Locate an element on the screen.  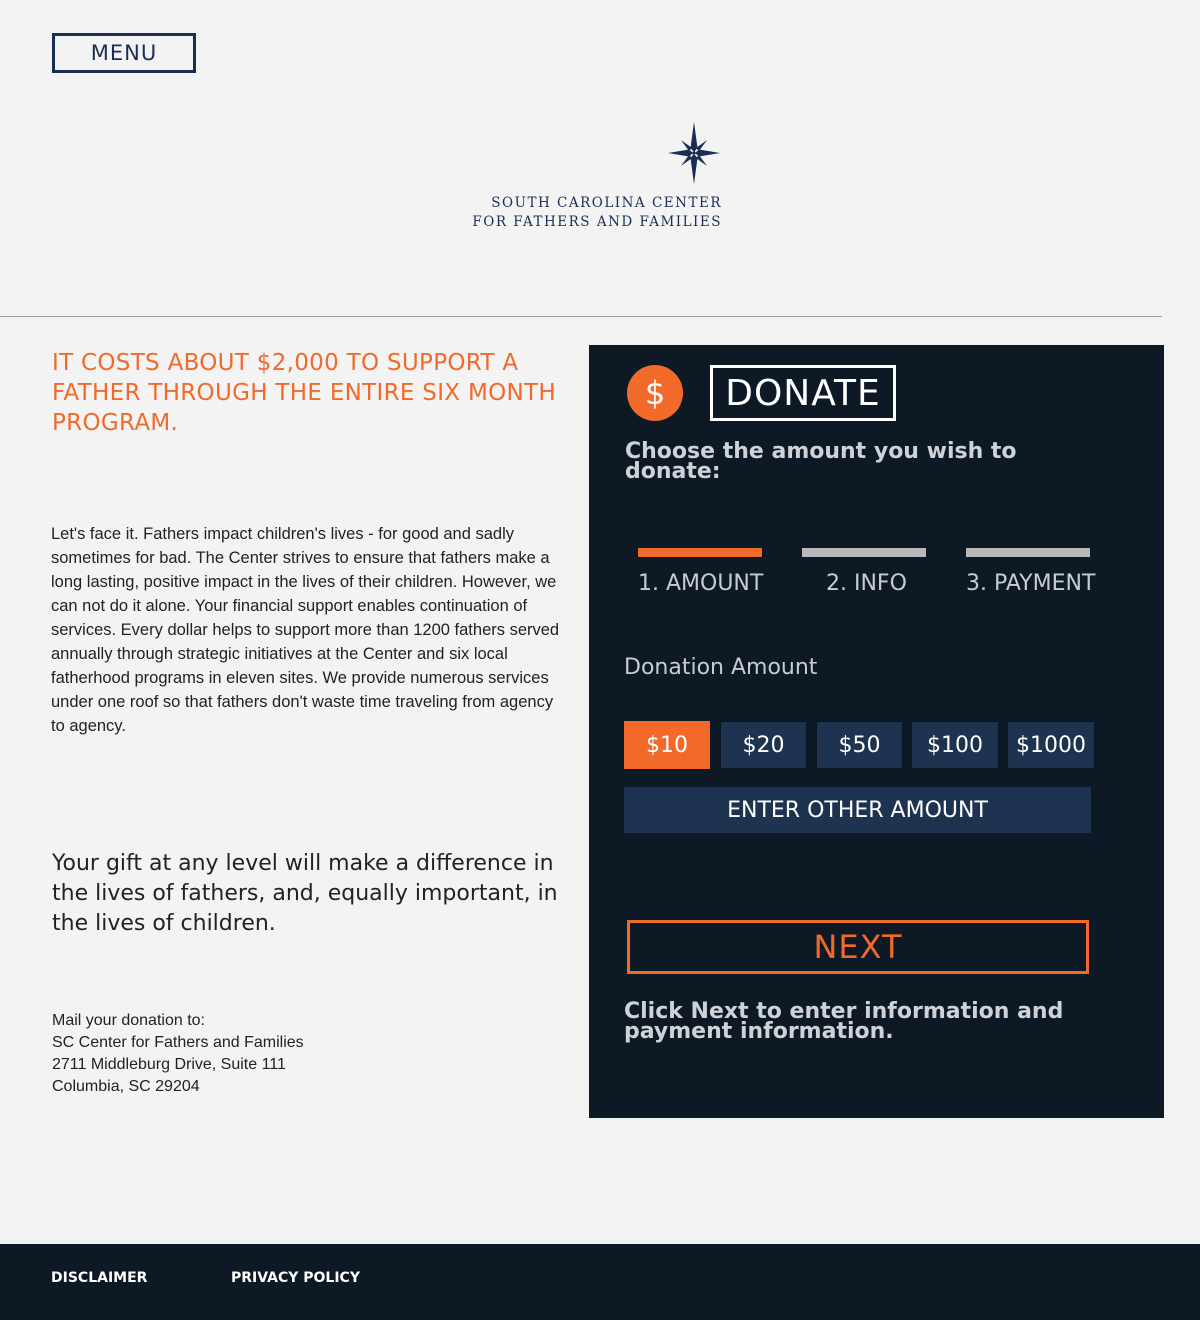
mail-line-4: Columbia, SC 29204 is located at coordinates (126, 1086).